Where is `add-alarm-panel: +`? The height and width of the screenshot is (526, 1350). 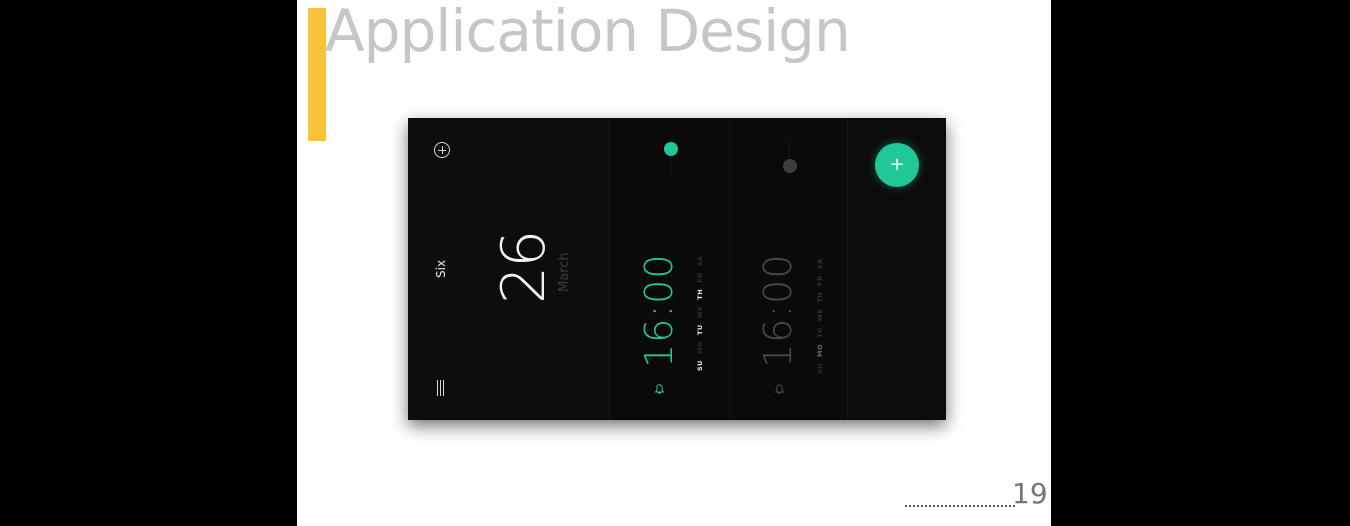
add-alarm-panel: + is located at coordinates (896, 269).